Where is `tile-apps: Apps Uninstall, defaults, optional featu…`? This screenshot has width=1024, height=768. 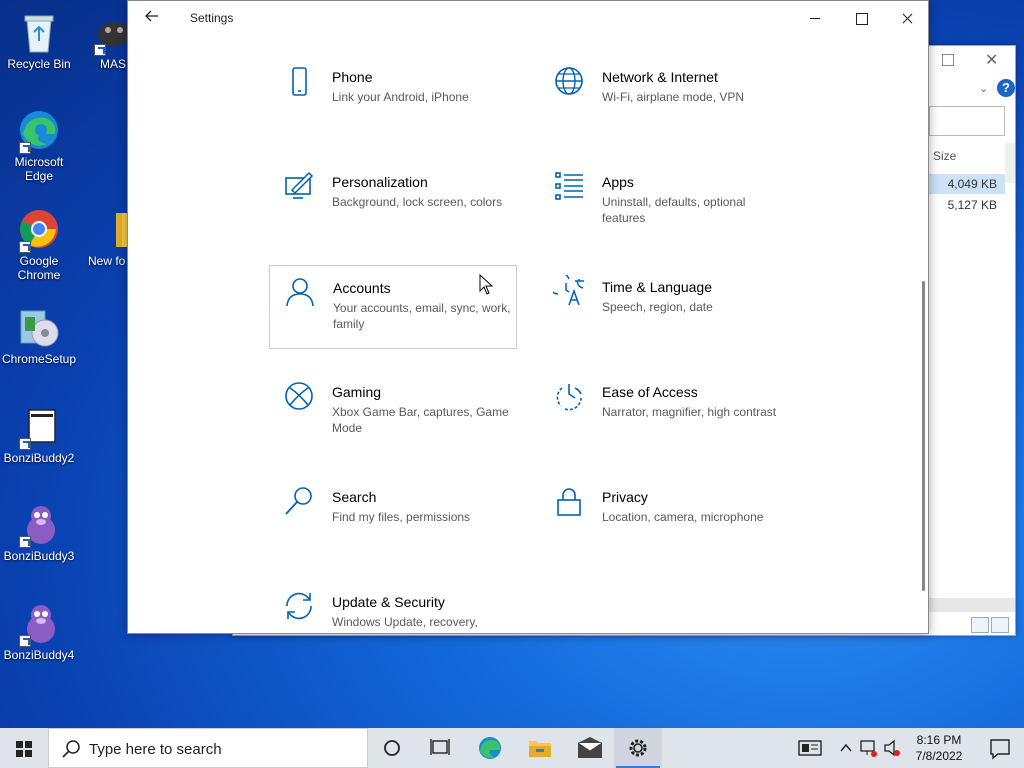
tile-apps: Apps Uninstall, defaults, optional featu… is located at coordinates (663, 202).